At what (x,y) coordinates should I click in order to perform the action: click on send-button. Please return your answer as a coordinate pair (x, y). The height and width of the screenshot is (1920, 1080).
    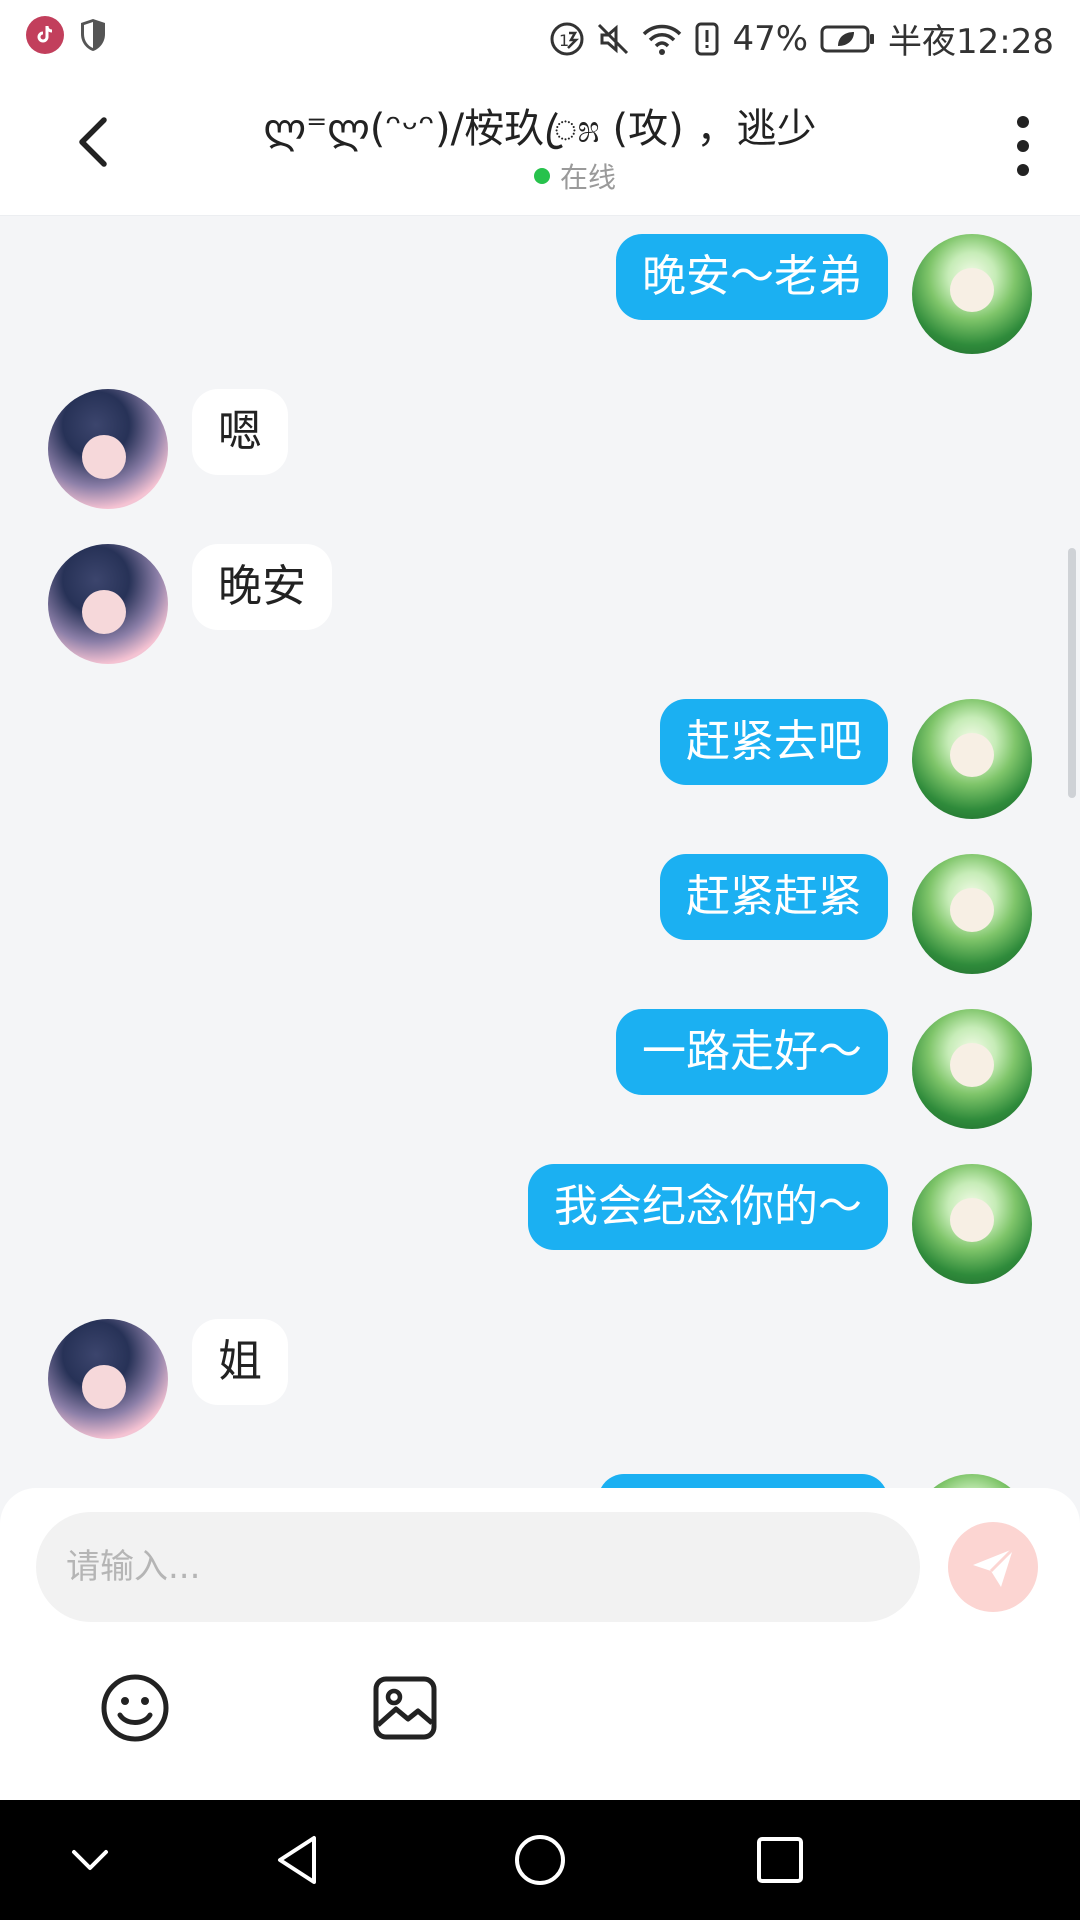
    Looking at the image, I should click on (993, 1567).